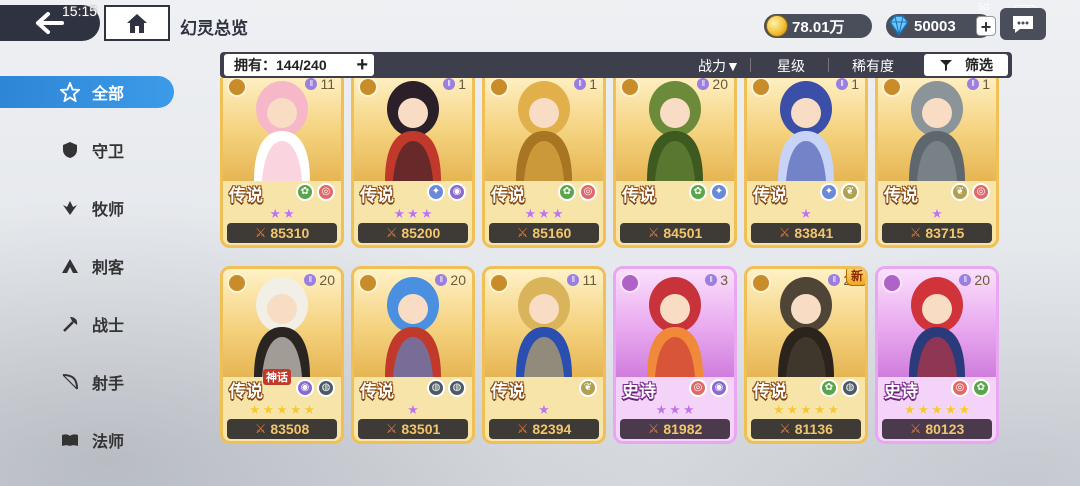  Describe the element at coordinates (1023, 24) in the screenshot. I see `chat-button` at that location.